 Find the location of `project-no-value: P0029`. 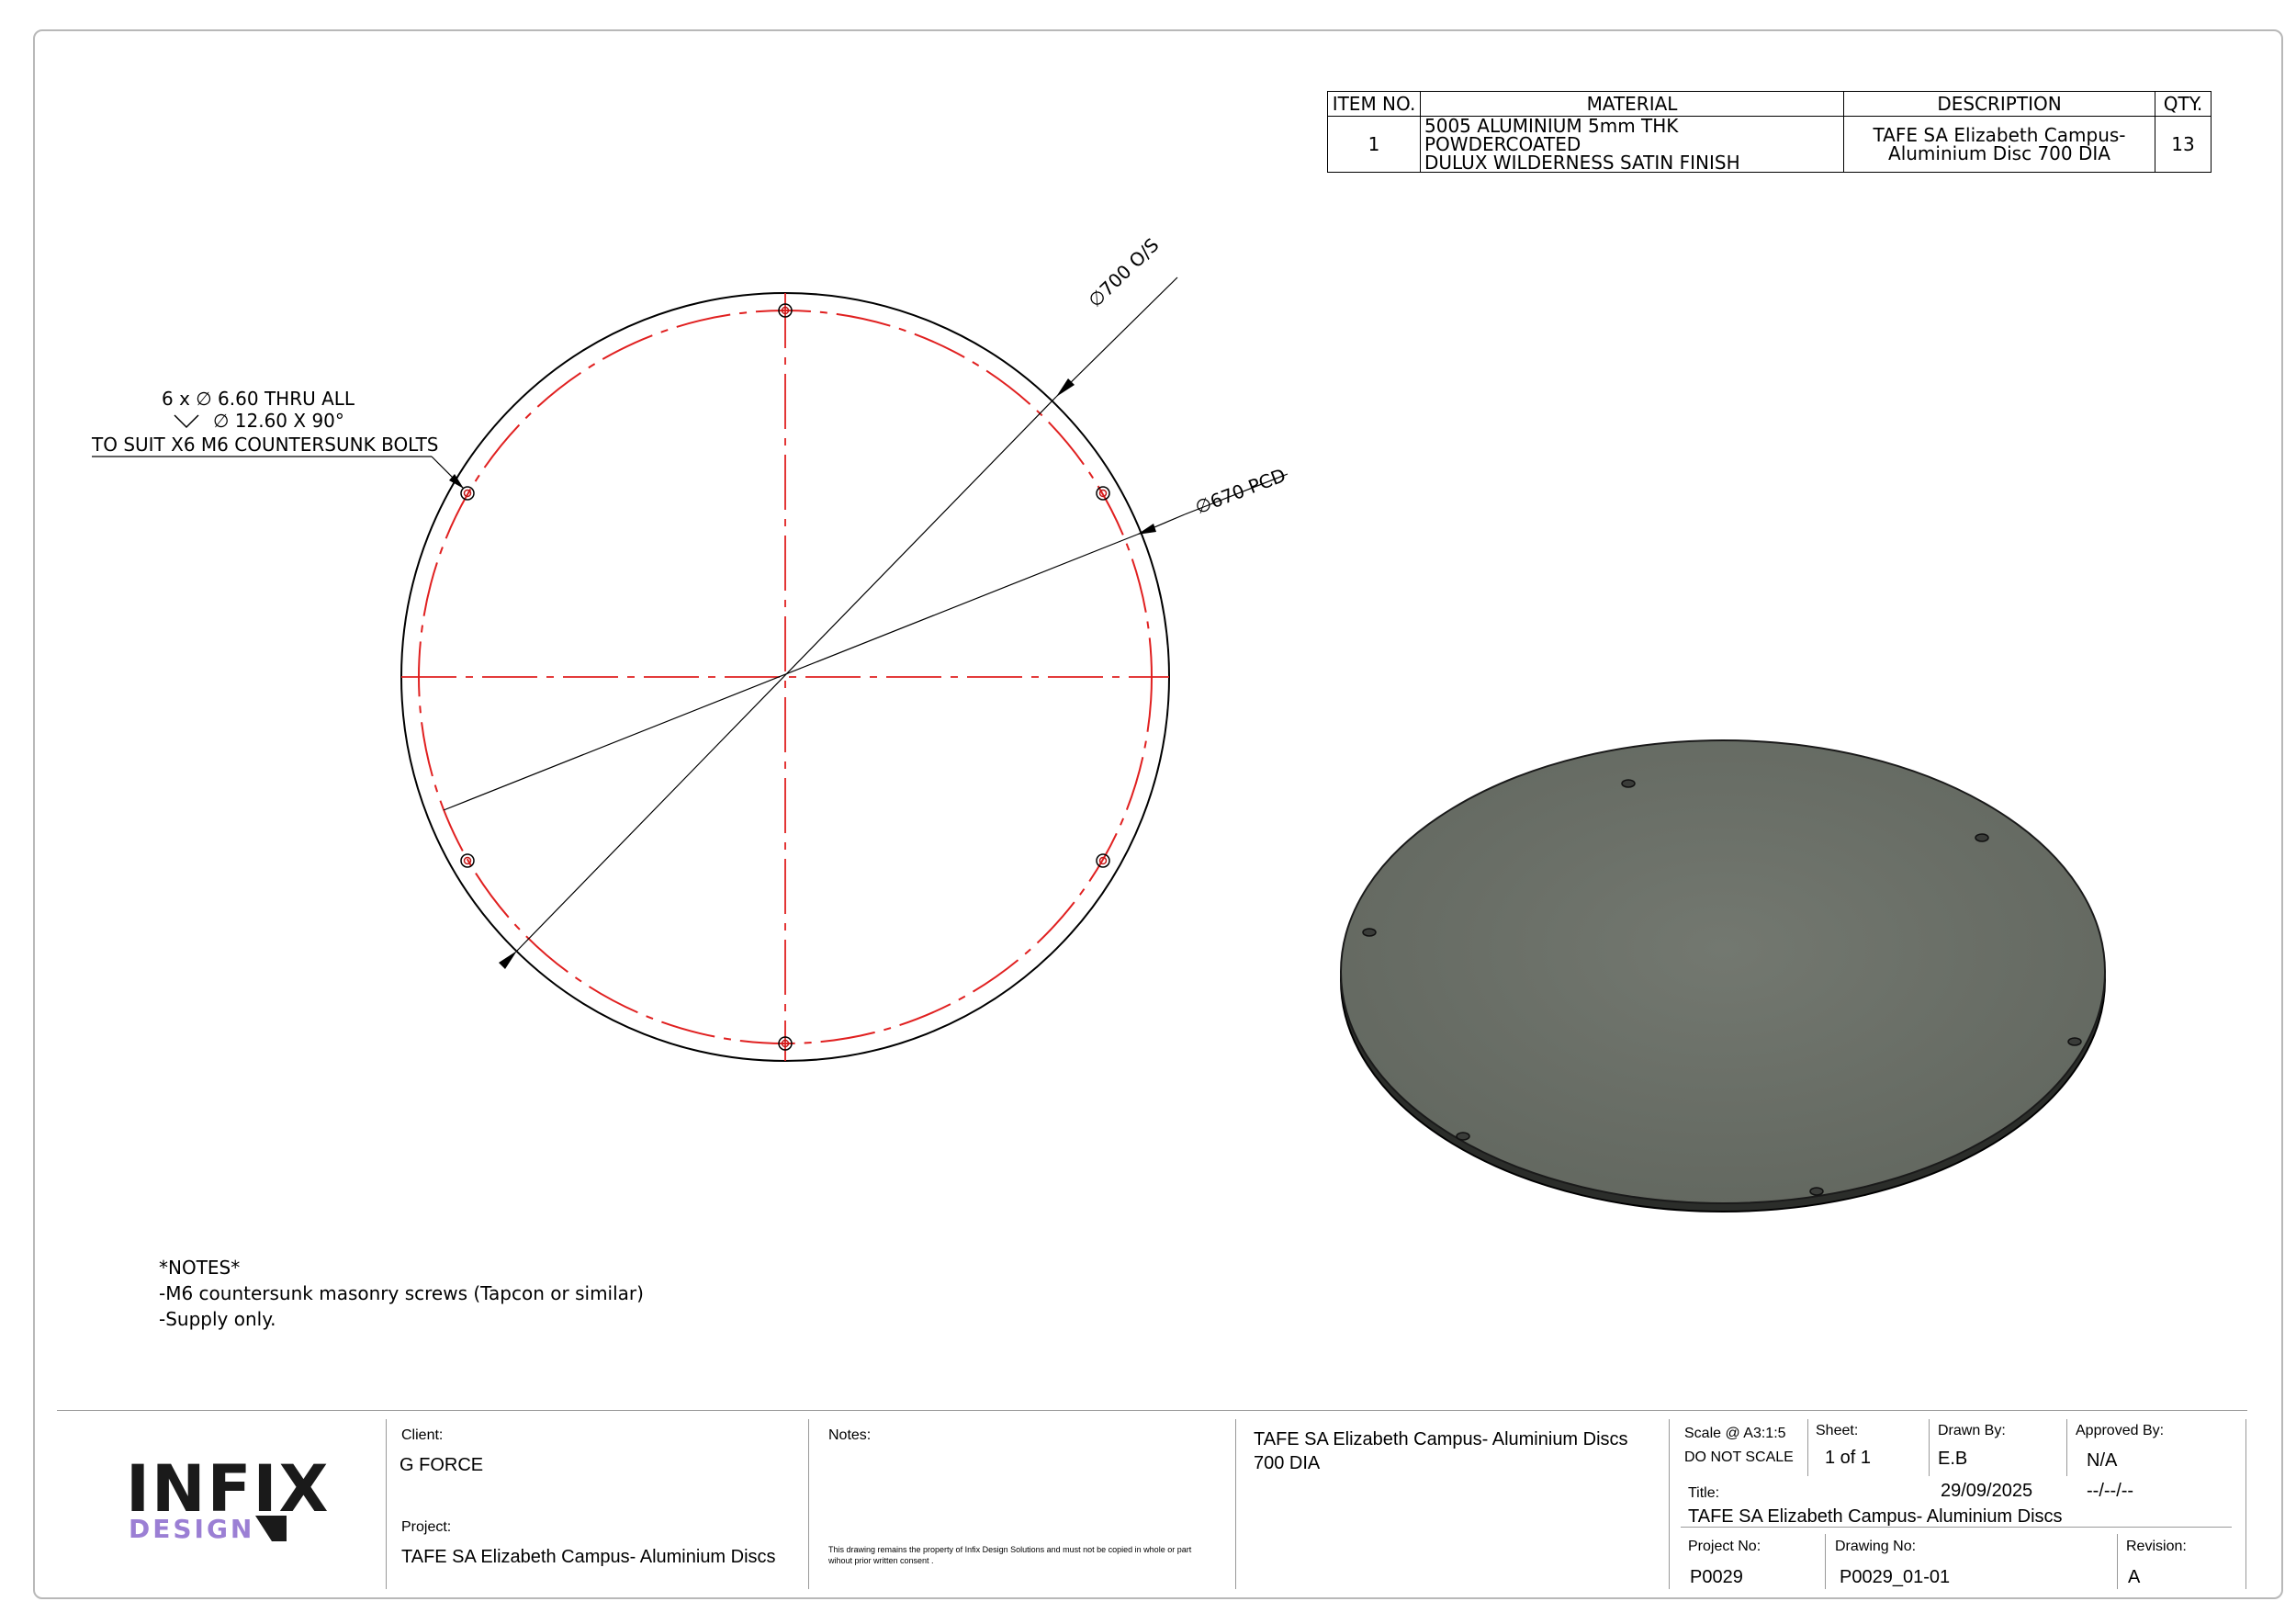

project-no-value: P0029 is located at coordinates (1717, 1577).